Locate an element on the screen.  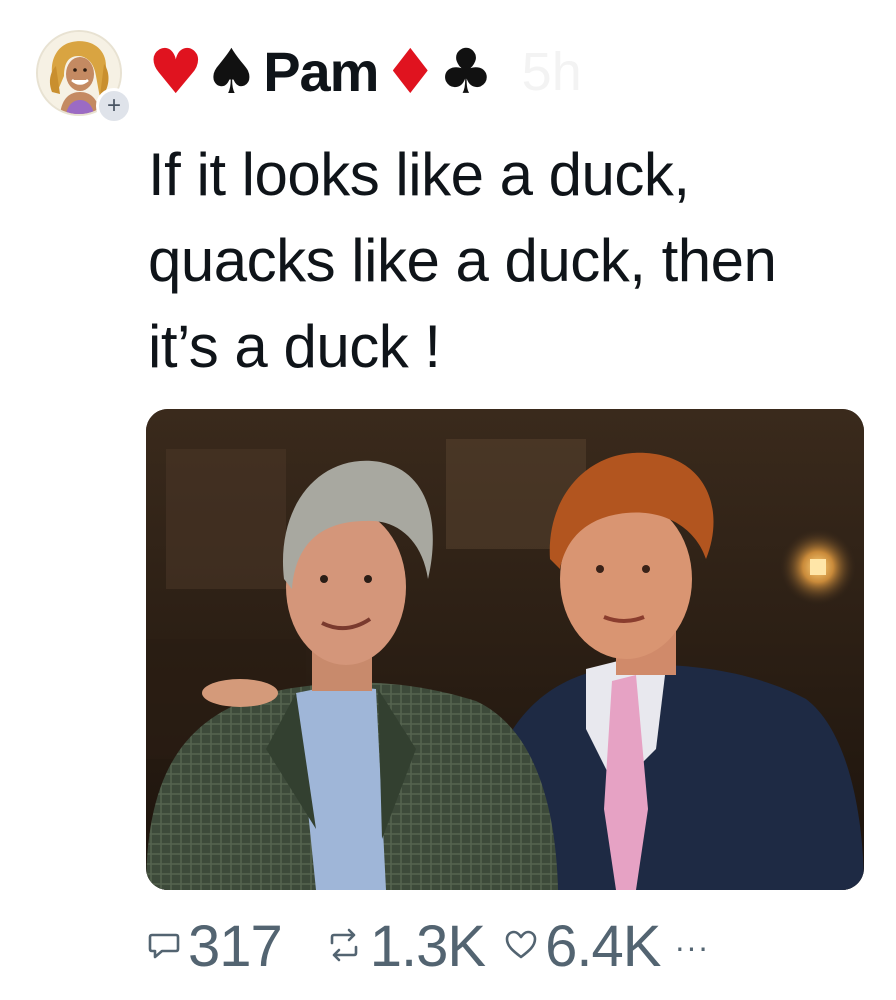
post-text-line: it’s a duck ! is located at coordinates (294, 346).